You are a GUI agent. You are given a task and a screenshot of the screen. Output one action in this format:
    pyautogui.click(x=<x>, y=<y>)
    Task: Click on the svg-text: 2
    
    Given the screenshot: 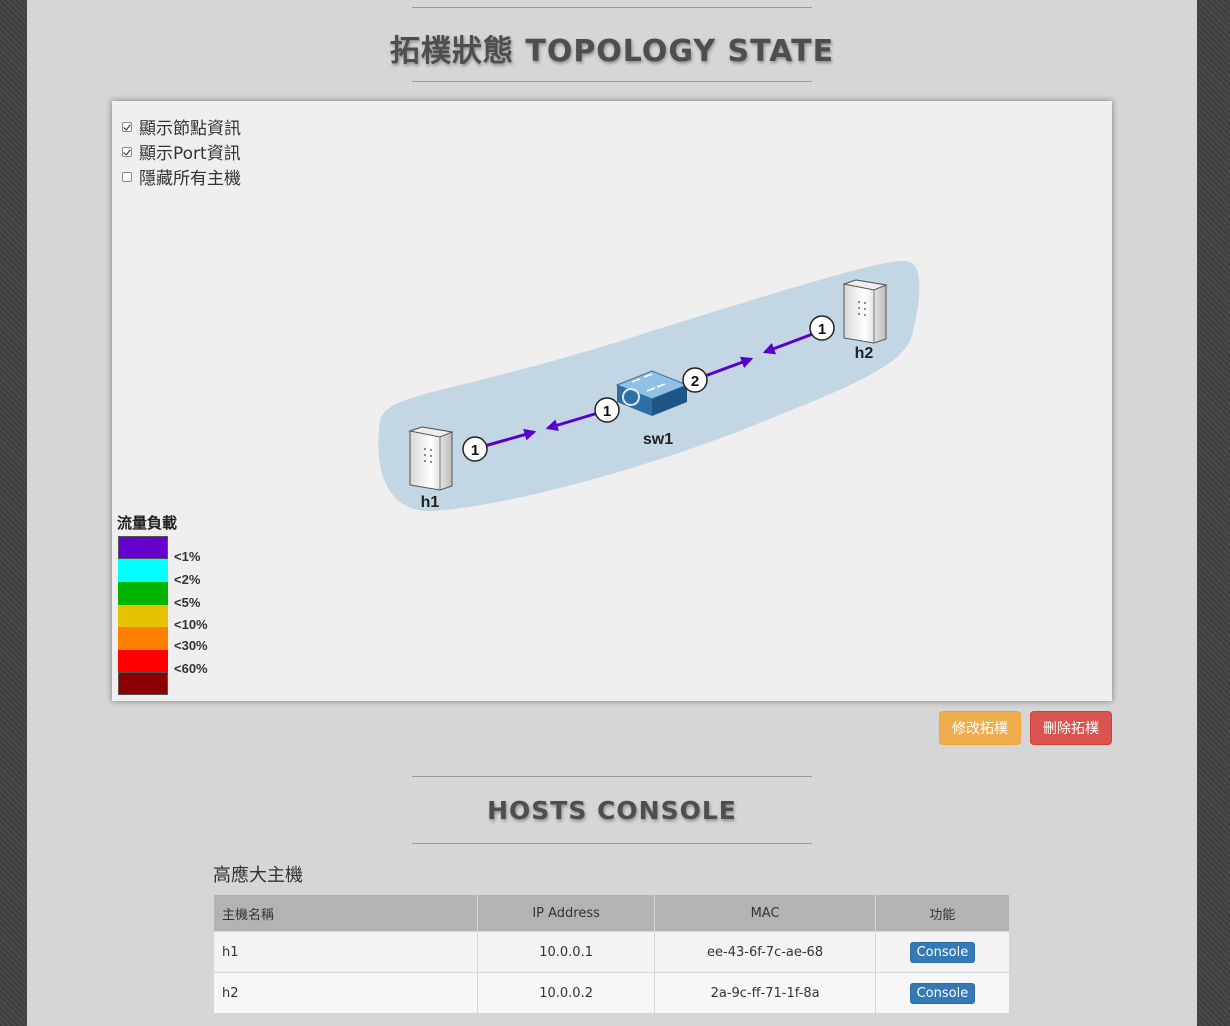 What is the action you would take?
    pyautogui.click(x=695, y=381)
    